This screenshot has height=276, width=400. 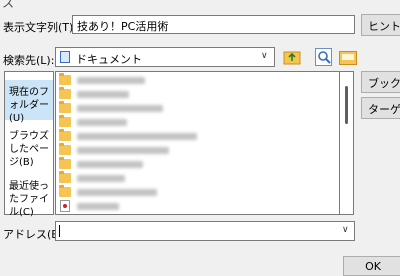 I want to click on look-in-label: 検索先(L):, so click(x=29, y=60).